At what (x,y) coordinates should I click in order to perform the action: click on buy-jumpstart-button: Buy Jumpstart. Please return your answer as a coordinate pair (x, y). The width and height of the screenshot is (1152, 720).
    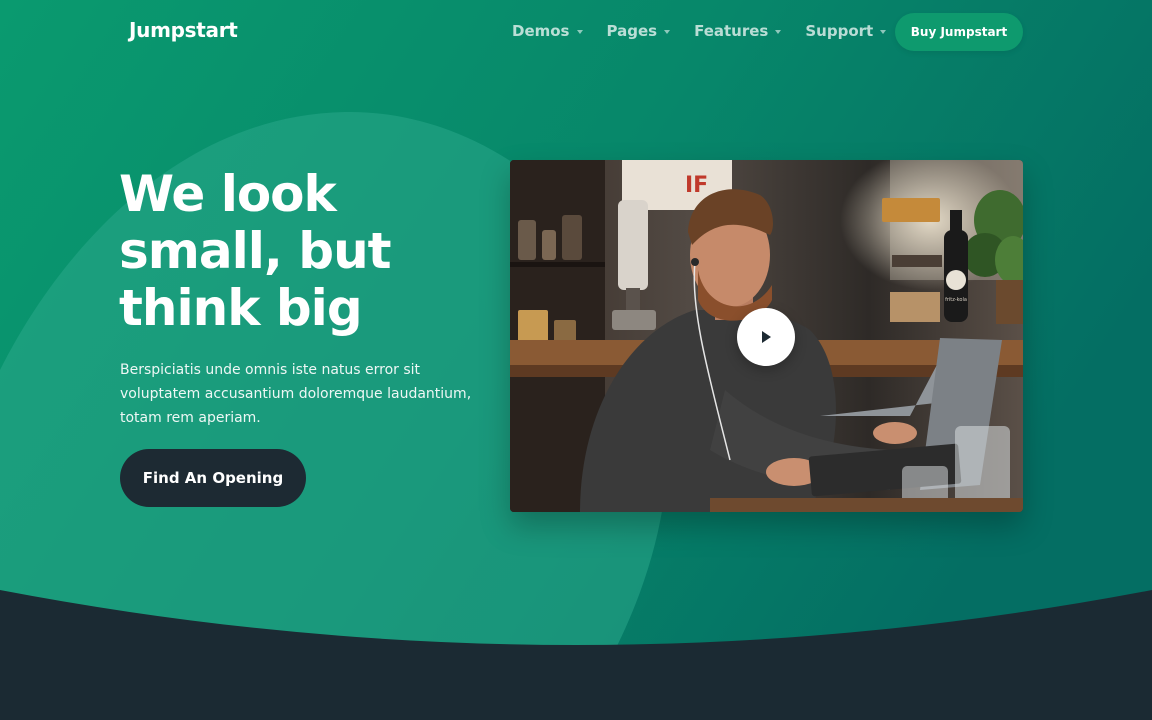
    Looking at the image, I should click on (959, 32).